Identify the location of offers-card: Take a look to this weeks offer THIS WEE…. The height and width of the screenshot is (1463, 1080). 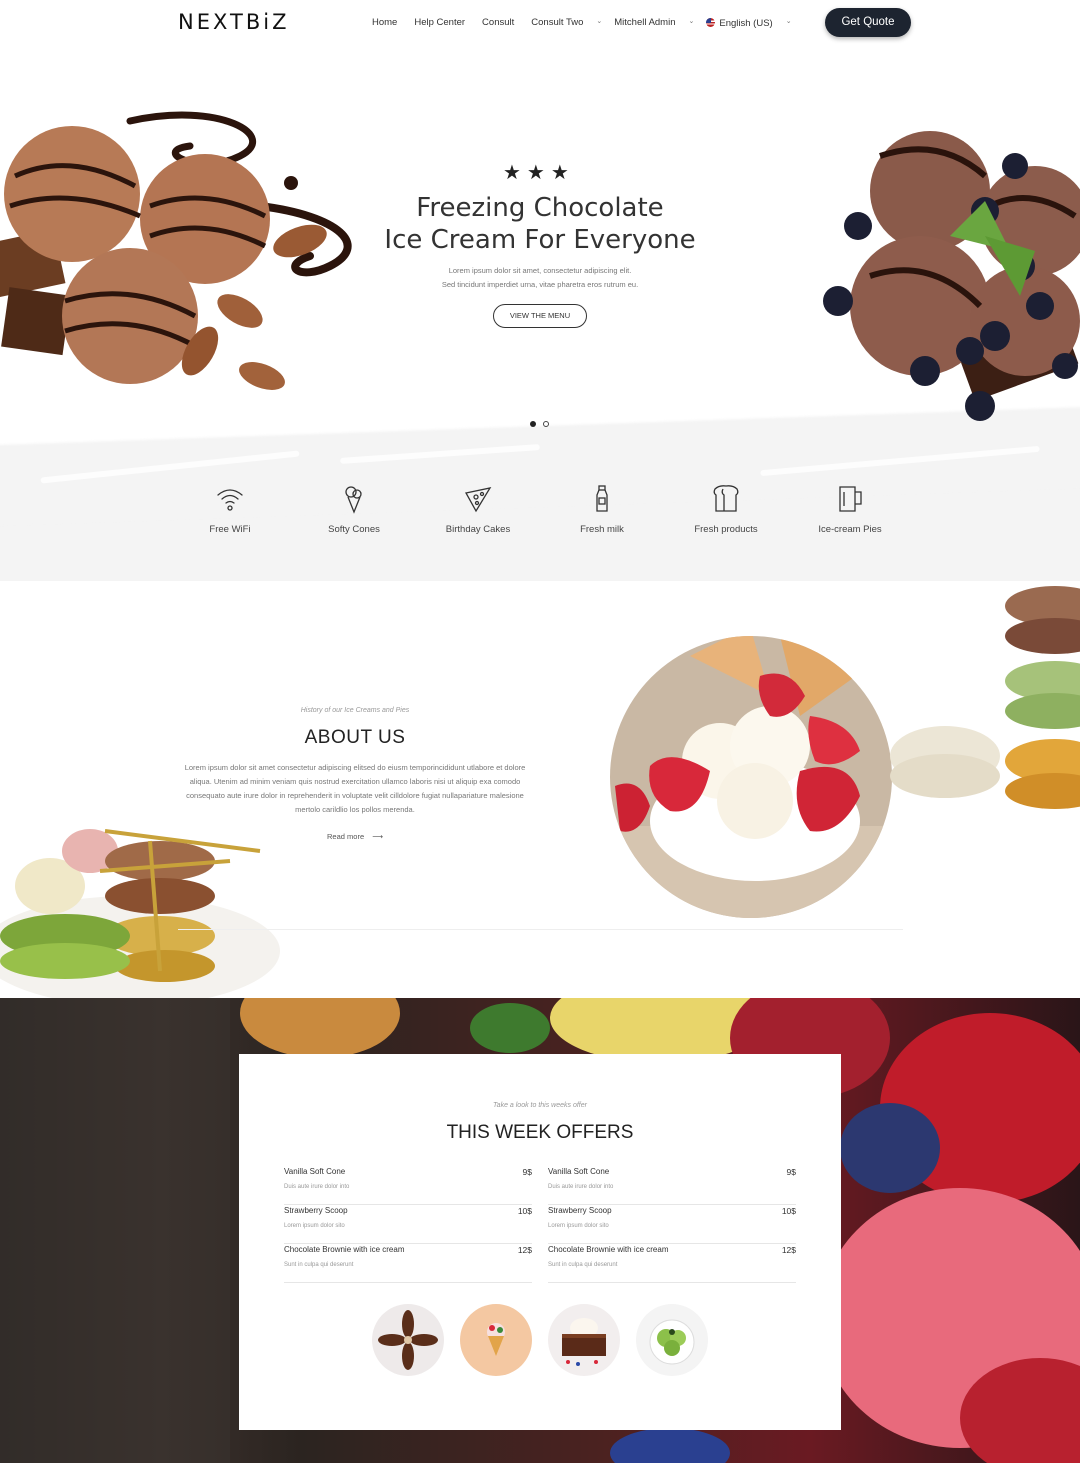
(540, 1242).